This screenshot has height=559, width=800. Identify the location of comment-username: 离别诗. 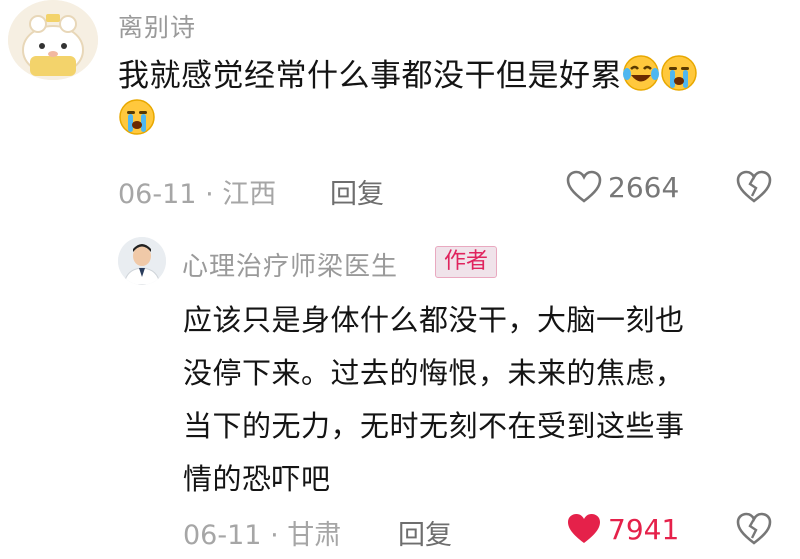
(157, 26).